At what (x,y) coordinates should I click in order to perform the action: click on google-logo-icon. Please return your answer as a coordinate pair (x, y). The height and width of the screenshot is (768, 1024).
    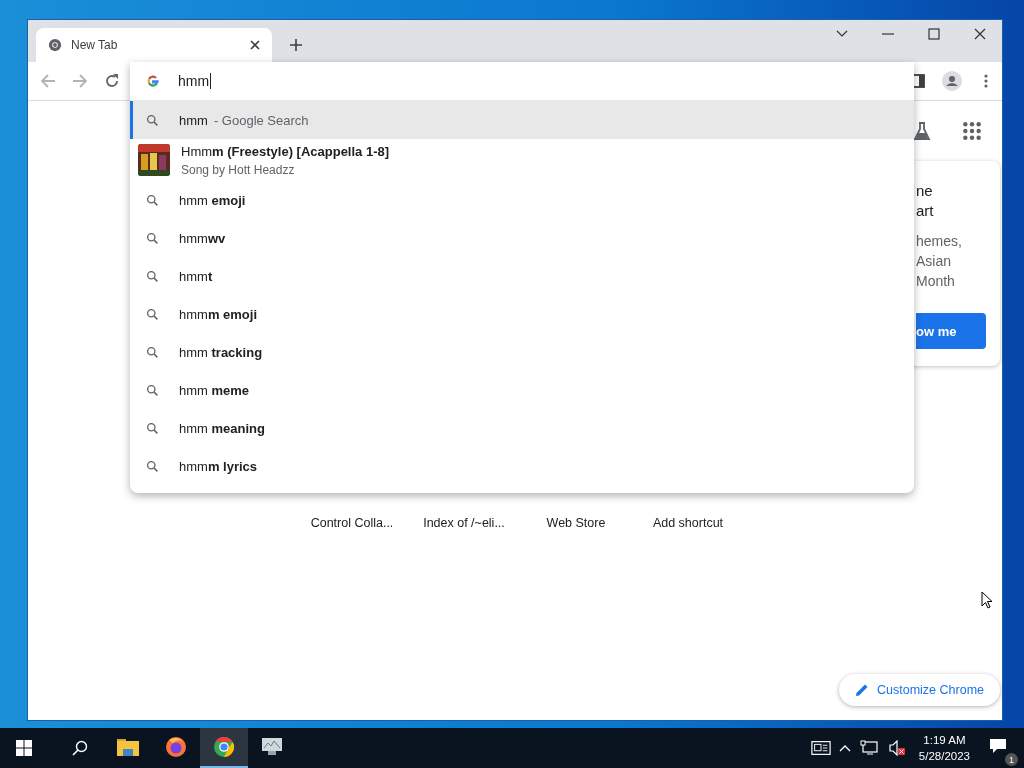
    Looking at the image, I should click on (153, 81).